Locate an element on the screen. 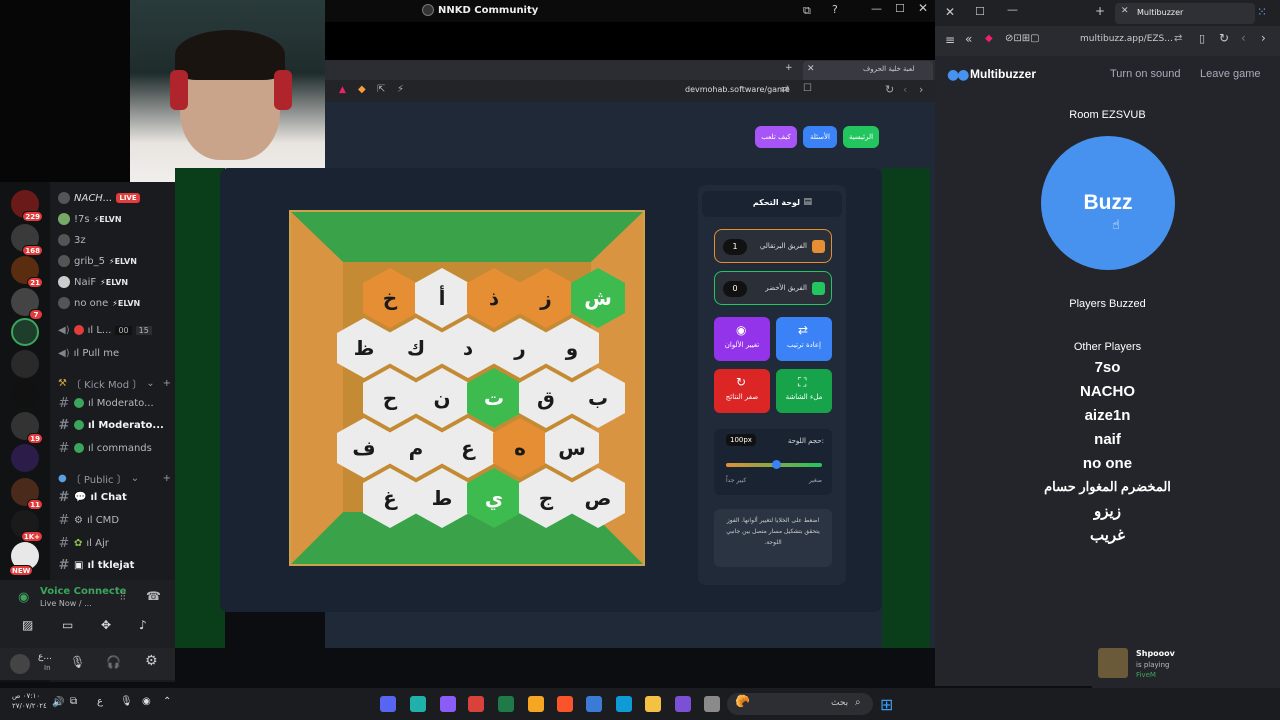 Image resolution: width=1280 pixels, height=720 pixels. noise-suppression-icon: ⫶⫶ is located at coordinates (123, 597).